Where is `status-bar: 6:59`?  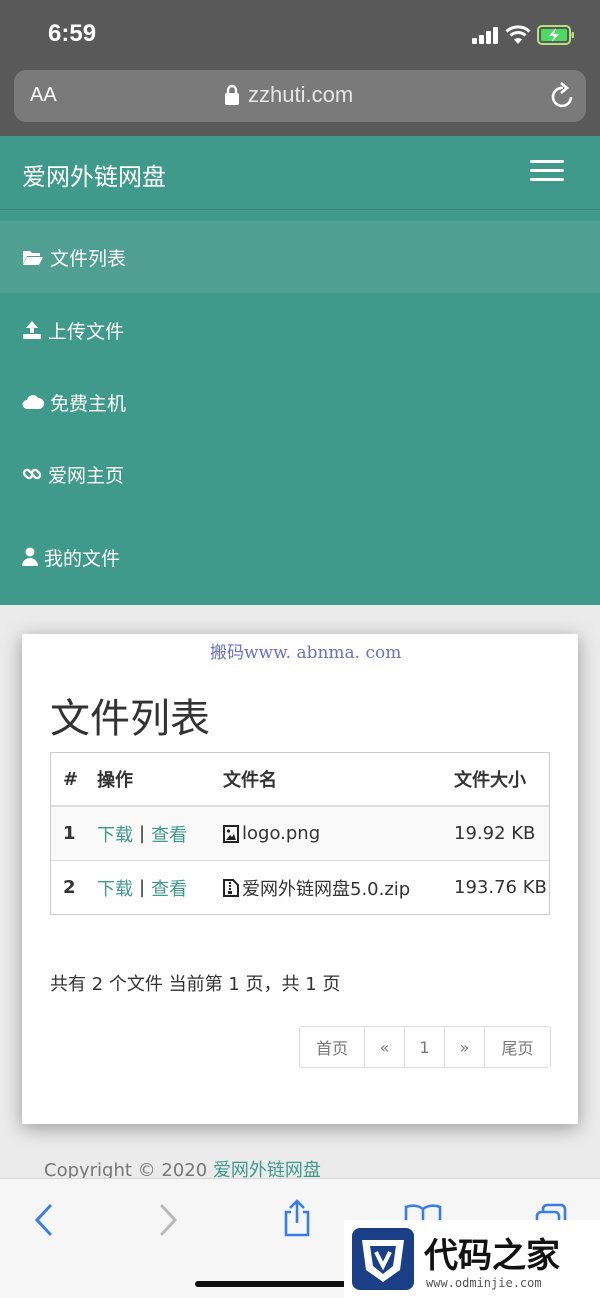 status-bar: 6:59 is located at coordinates (300, 35).